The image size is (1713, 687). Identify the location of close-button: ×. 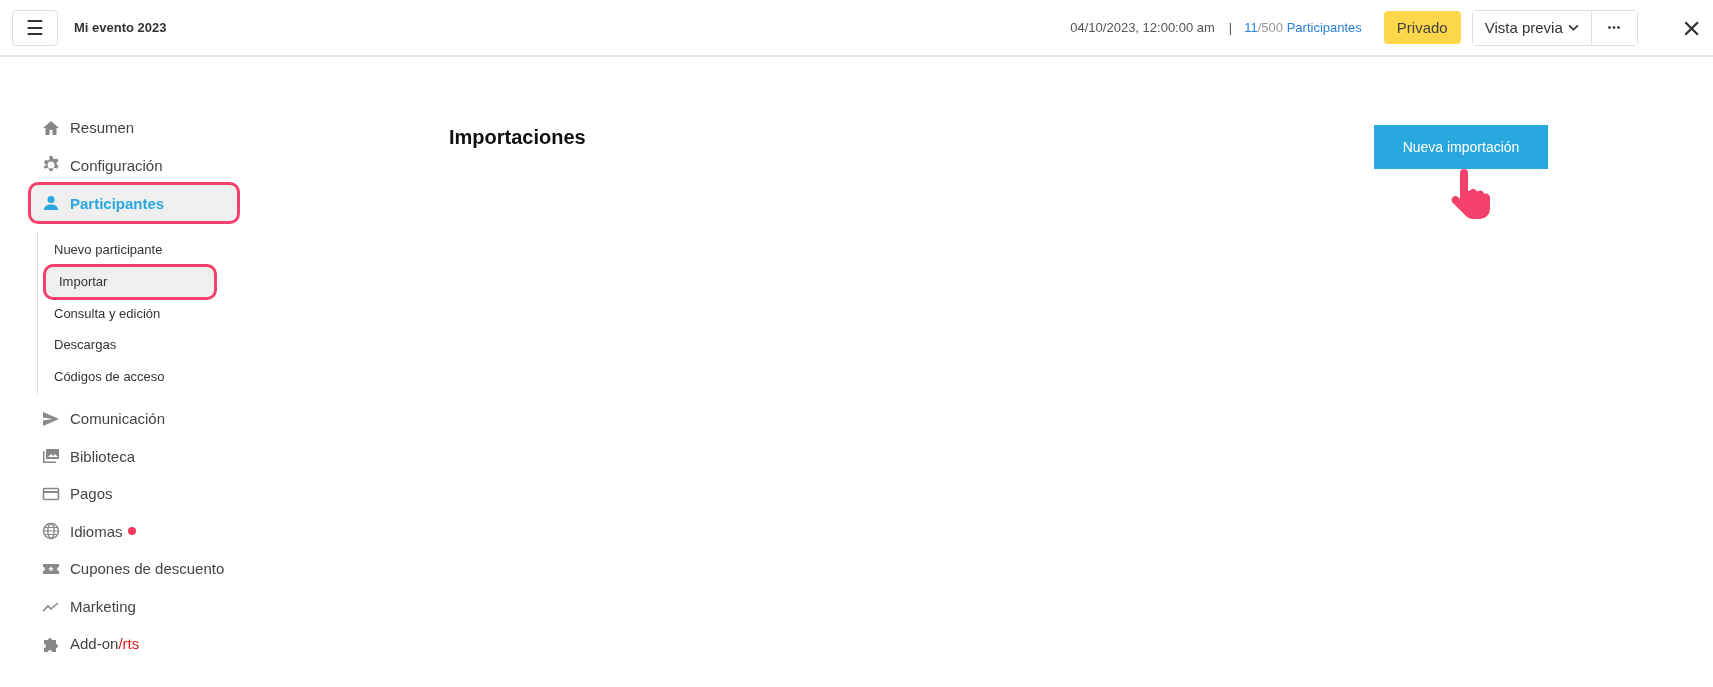
(1691, 27).